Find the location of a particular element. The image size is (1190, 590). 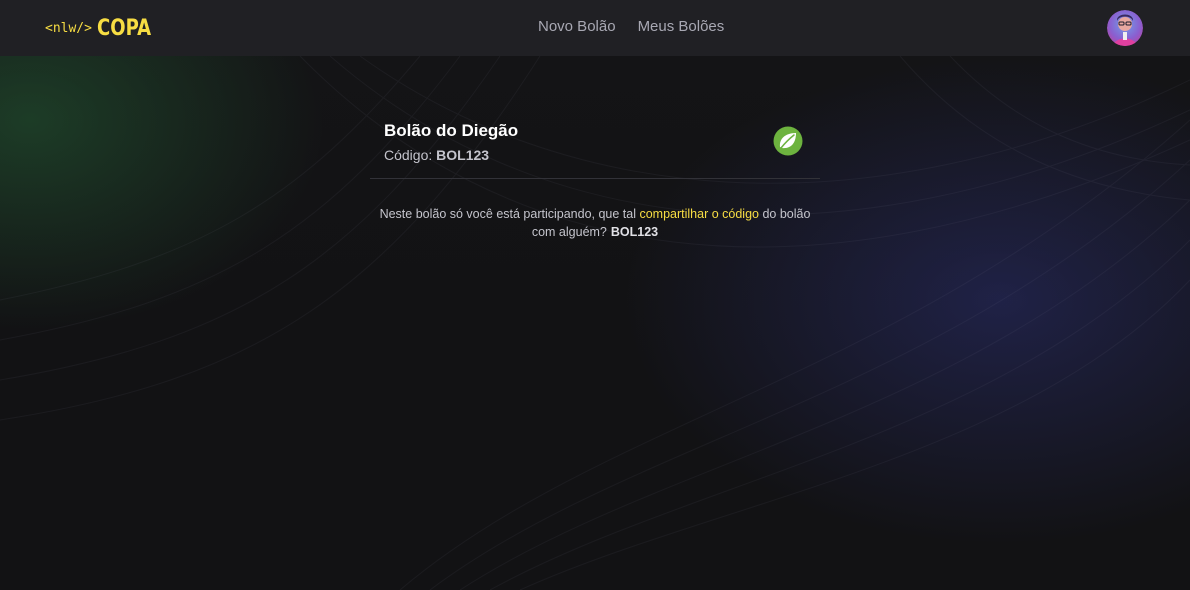

pool-card: Bolão do Diegão Código: BOL123 is located at coordinates (595, 145).